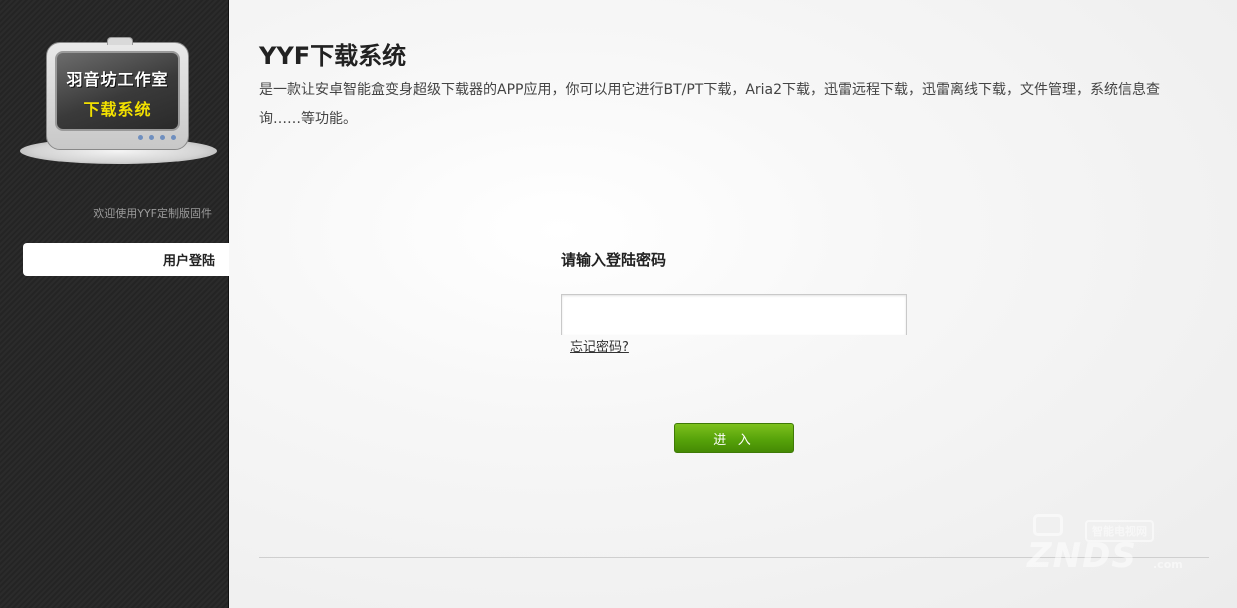  What do you see at coordinates (120, 41) in the screenshot?
I see `tv-top` at bounding box center [120, 41].